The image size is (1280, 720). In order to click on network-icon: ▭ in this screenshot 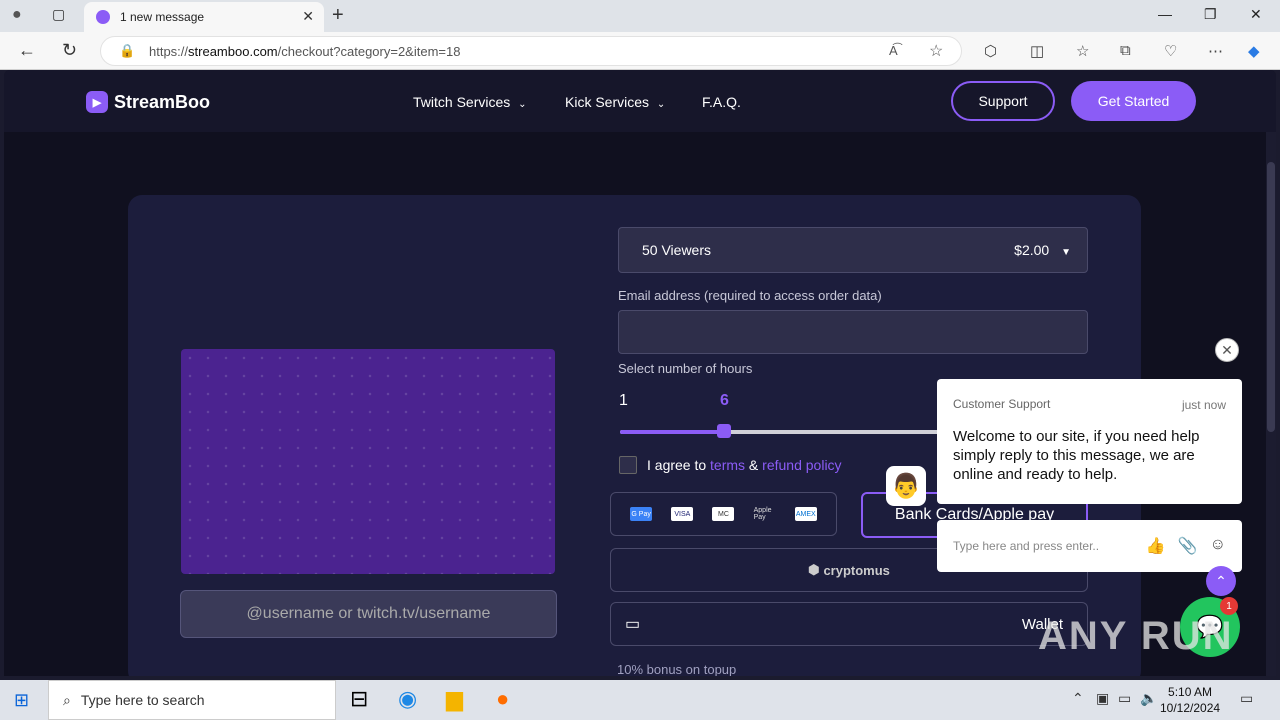, I will do `click(1124, 698)`.